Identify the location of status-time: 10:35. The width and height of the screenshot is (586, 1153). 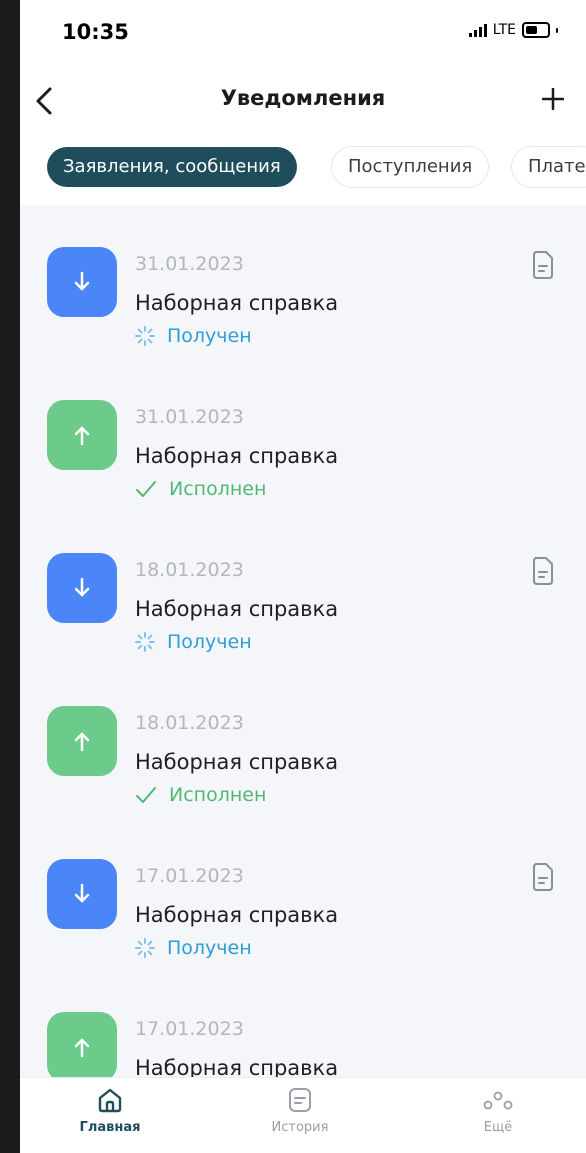
(95, 32).